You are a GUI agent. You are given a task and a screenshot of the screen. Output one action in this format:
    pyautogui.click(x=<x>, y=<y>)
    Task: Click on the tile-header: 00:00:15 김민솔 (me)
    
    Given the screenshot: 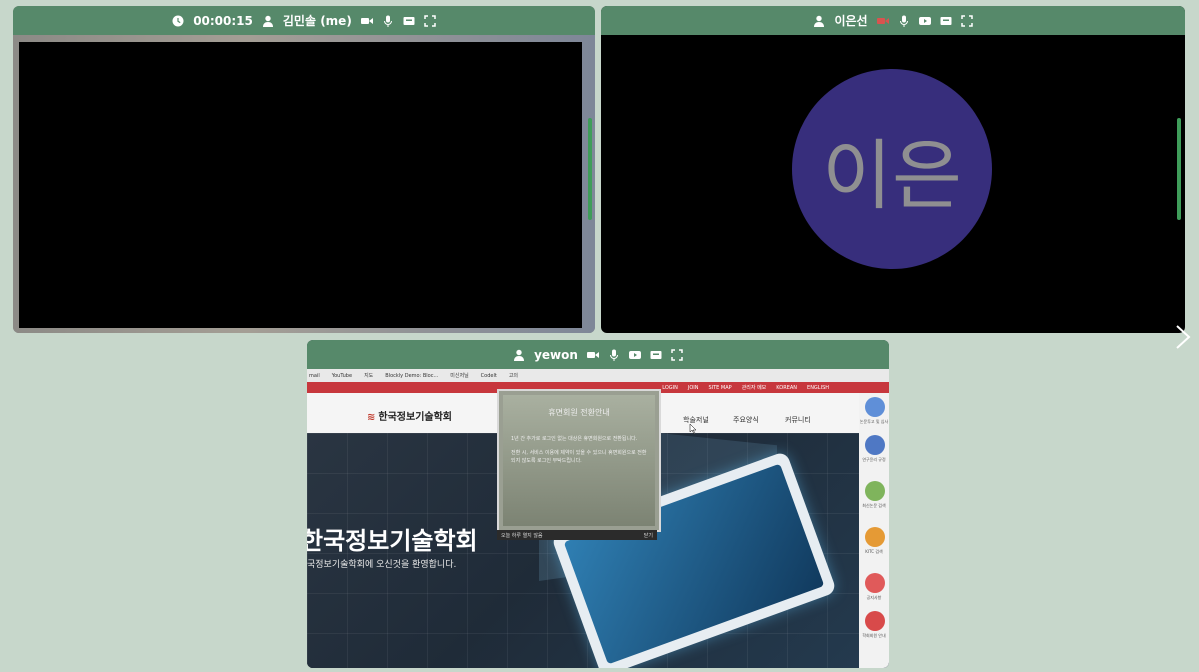 What is the action you would take?
    pyautogui.click(x=304, y=20)
    